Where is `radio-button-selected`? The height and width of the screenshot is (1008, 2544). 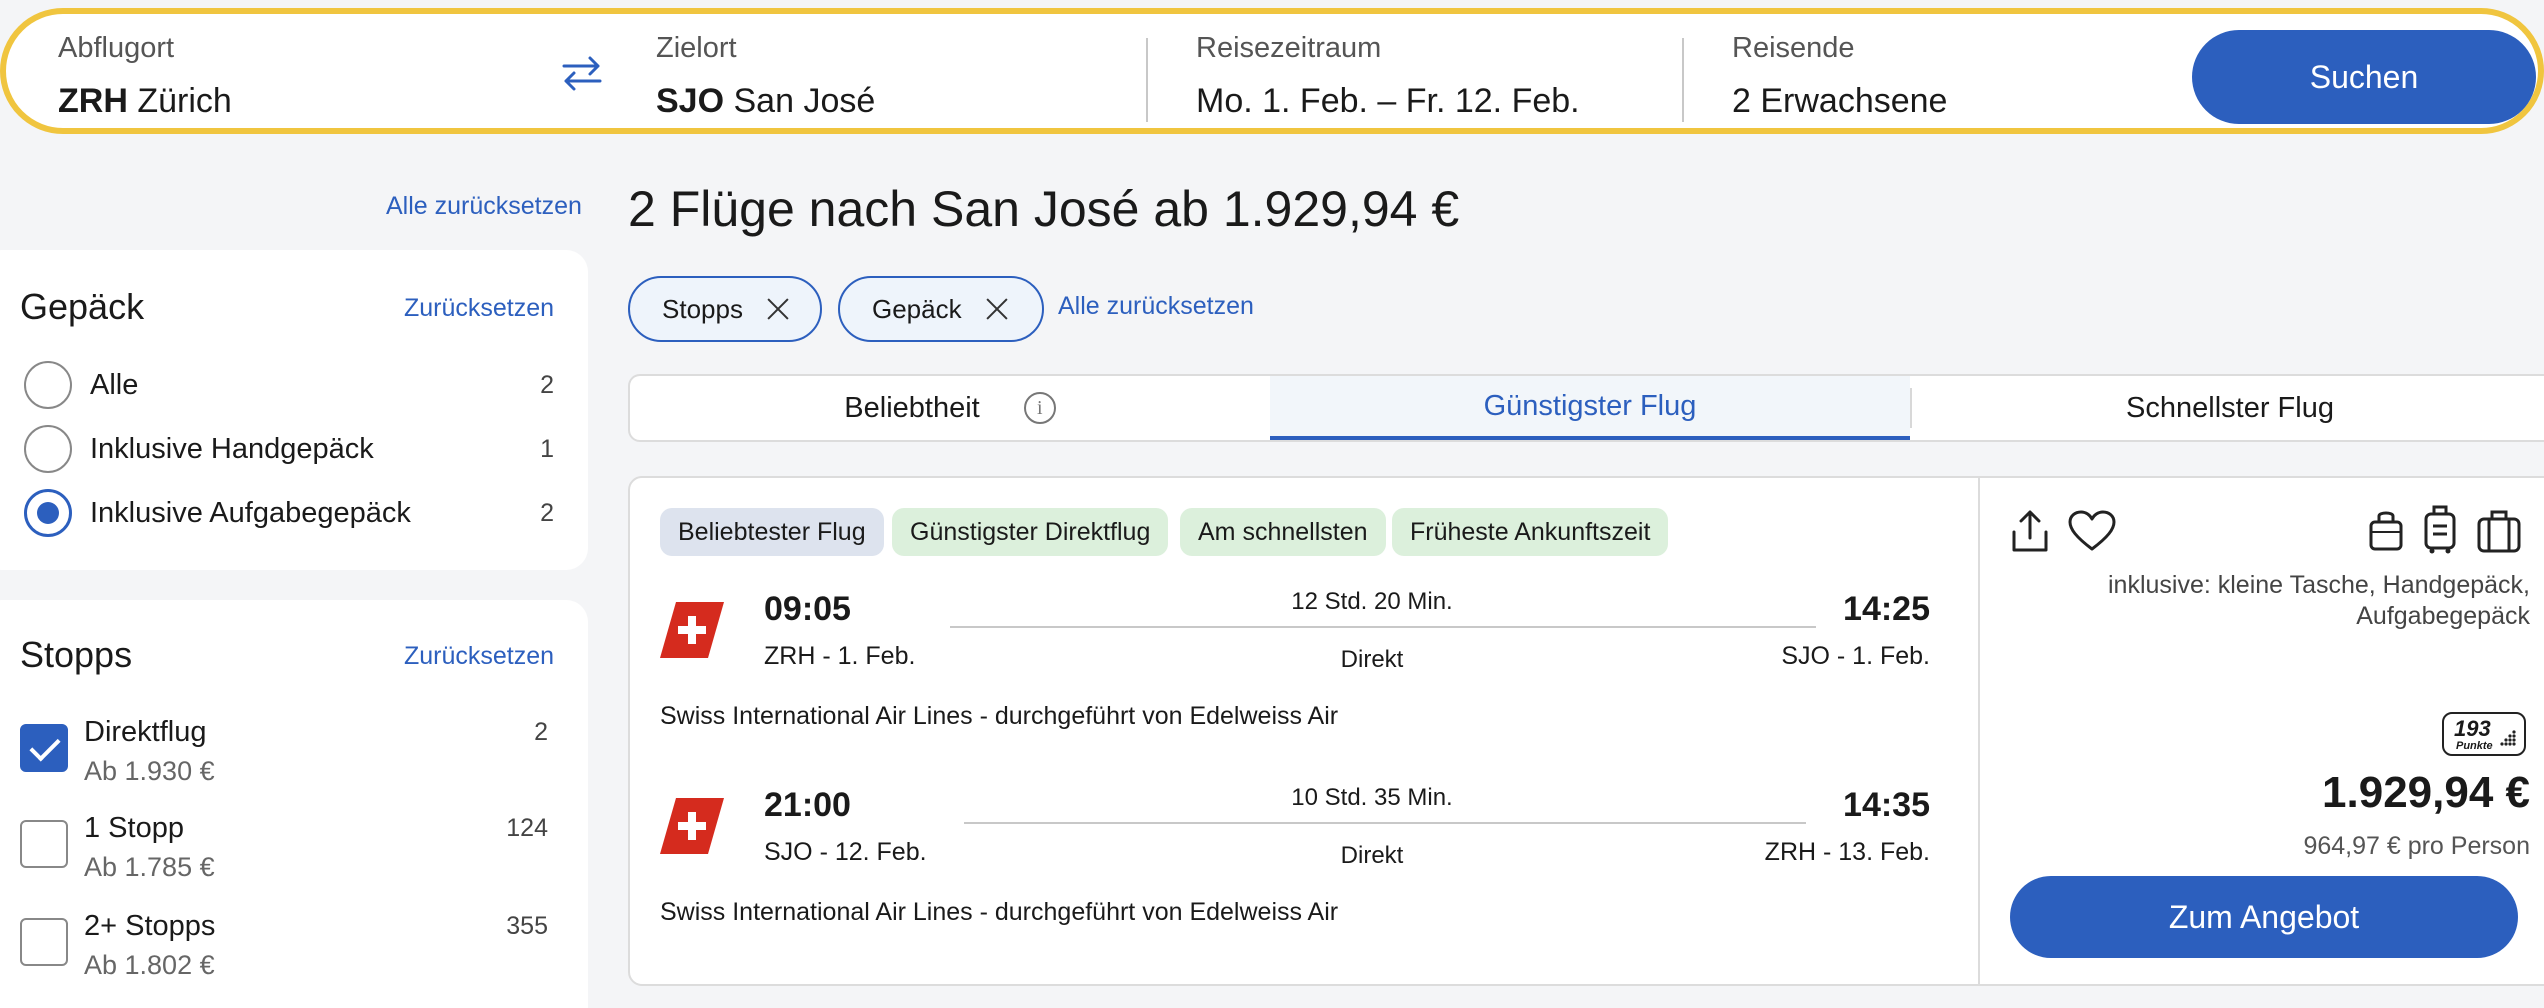 radio-button-selected is located at coordinates (48, 513).